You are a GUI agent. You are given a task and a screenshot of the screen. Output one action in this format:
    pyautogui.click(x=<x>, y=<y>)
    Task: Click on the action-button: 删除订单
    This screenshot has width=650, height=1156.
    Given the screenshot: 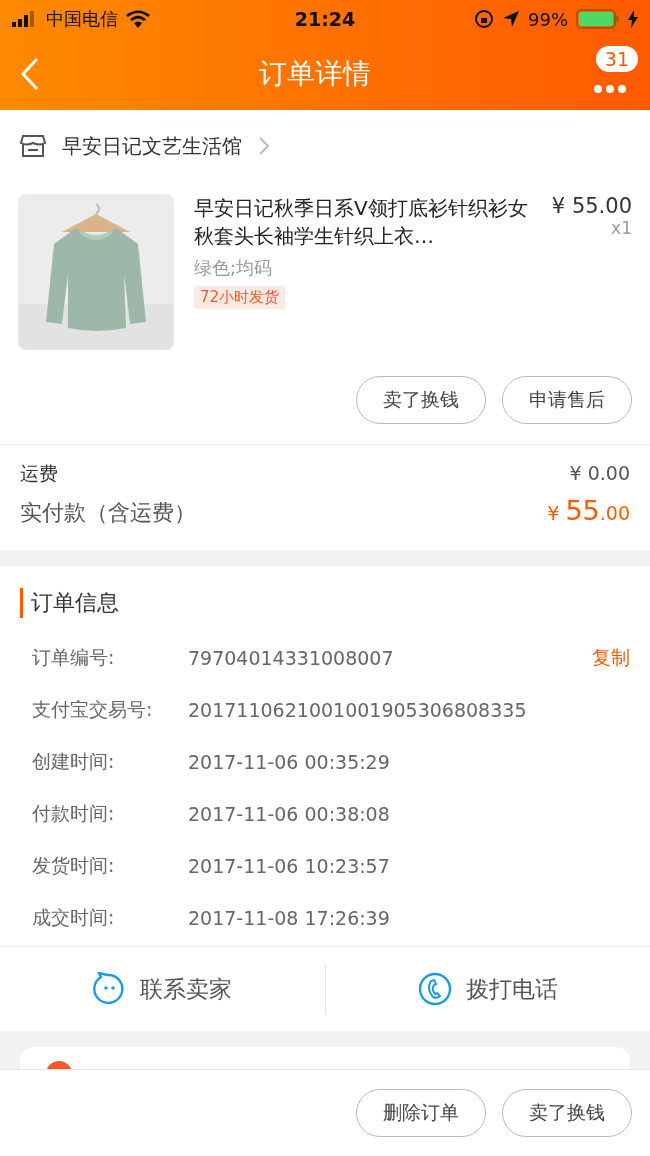 What is the action you would take?
    pyautogui.click(x=421, y=1113)
    